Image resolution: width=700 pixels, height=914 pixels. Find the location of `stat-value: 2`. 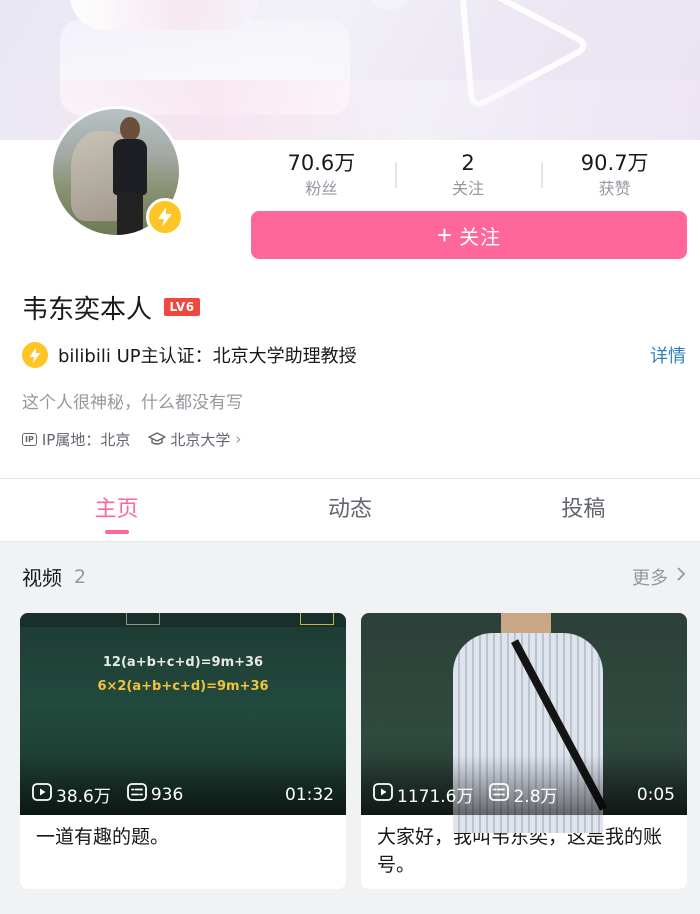

stat-value: 2 is located at coordinates (468, 163).